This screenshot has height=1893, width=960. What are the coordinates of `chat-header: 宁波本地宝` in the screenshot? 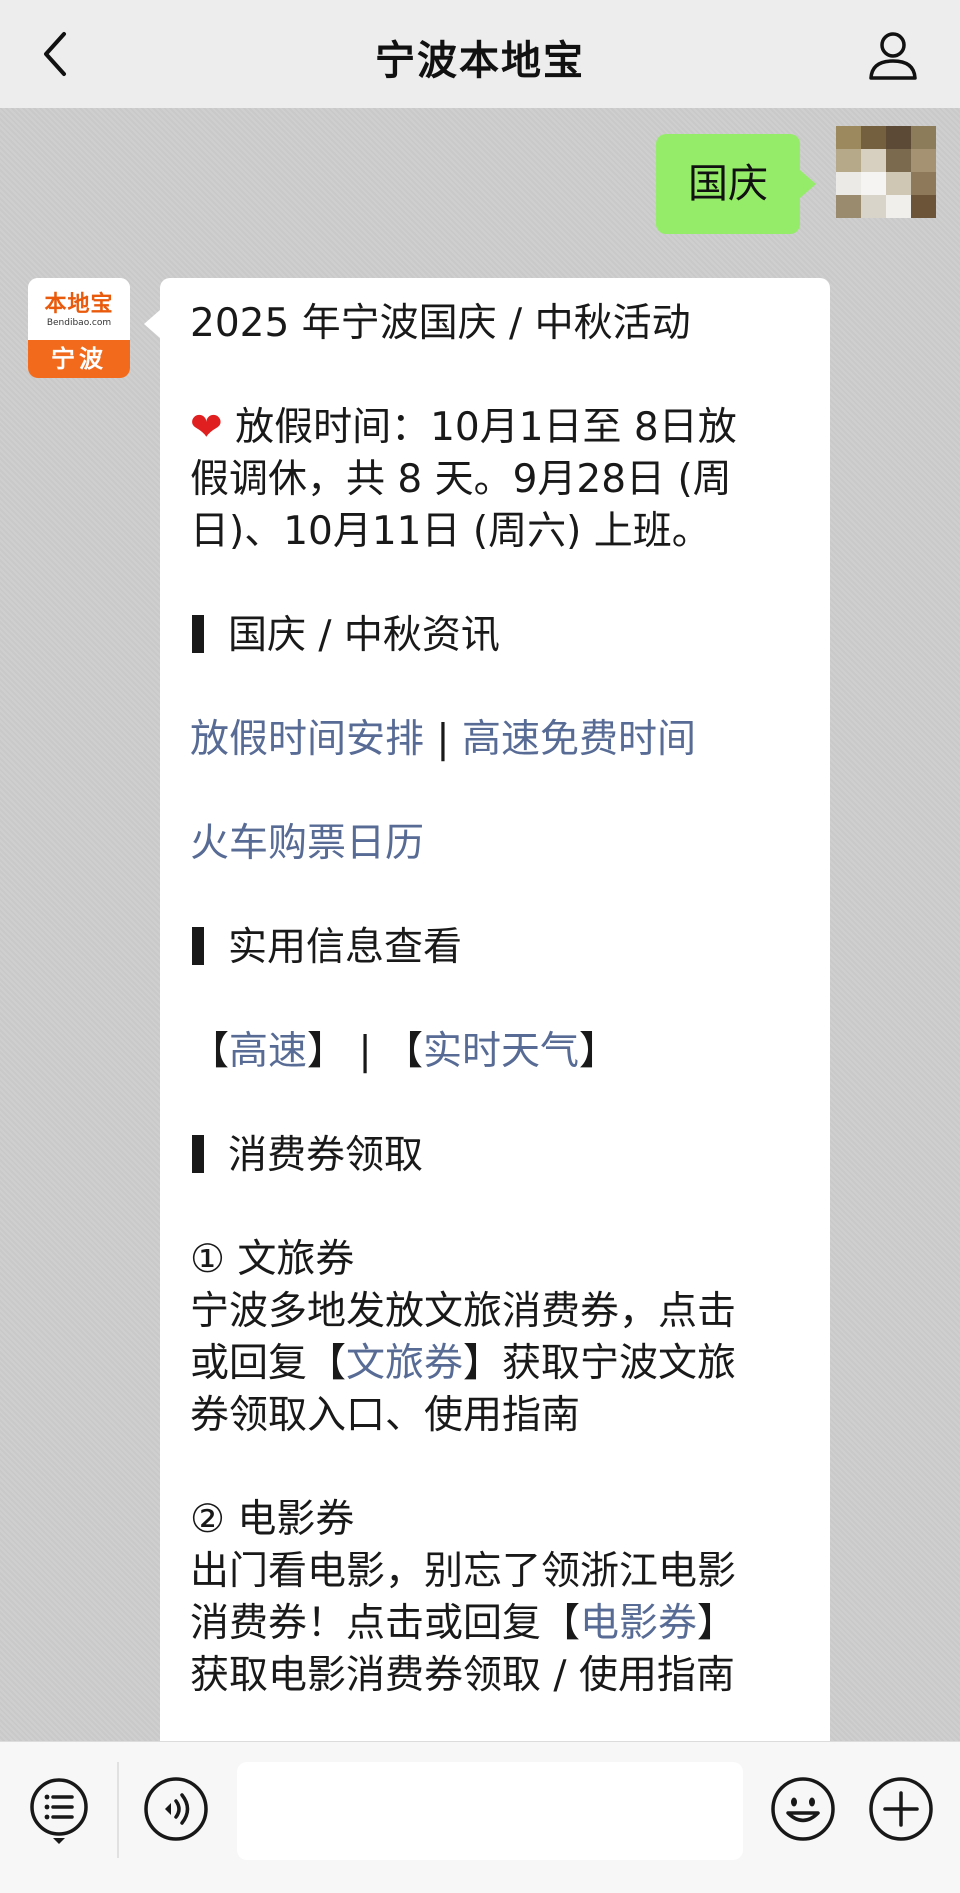 It's located at (480, 54).